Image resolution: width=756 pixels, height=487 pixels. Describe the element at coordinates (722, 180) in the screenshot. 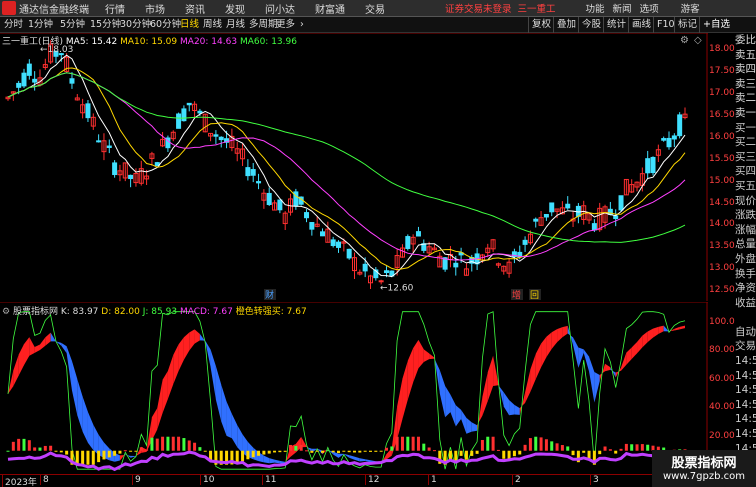

I see `price-tick: 15.00` at that location.